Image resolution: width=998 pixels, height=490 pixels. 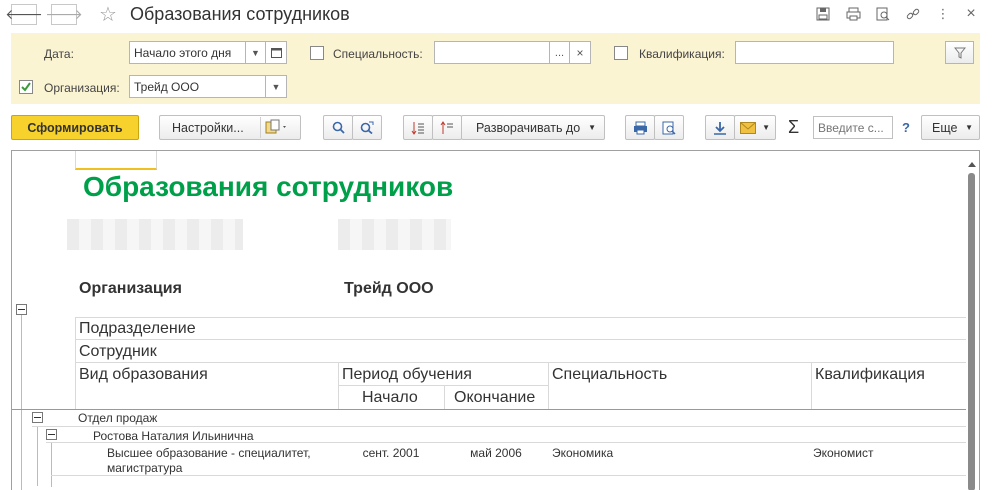 What do you see at coordinates (118, 418) in the screenshot?
I see `department-row: Отдел продаж` at bounding box center [118, 418].